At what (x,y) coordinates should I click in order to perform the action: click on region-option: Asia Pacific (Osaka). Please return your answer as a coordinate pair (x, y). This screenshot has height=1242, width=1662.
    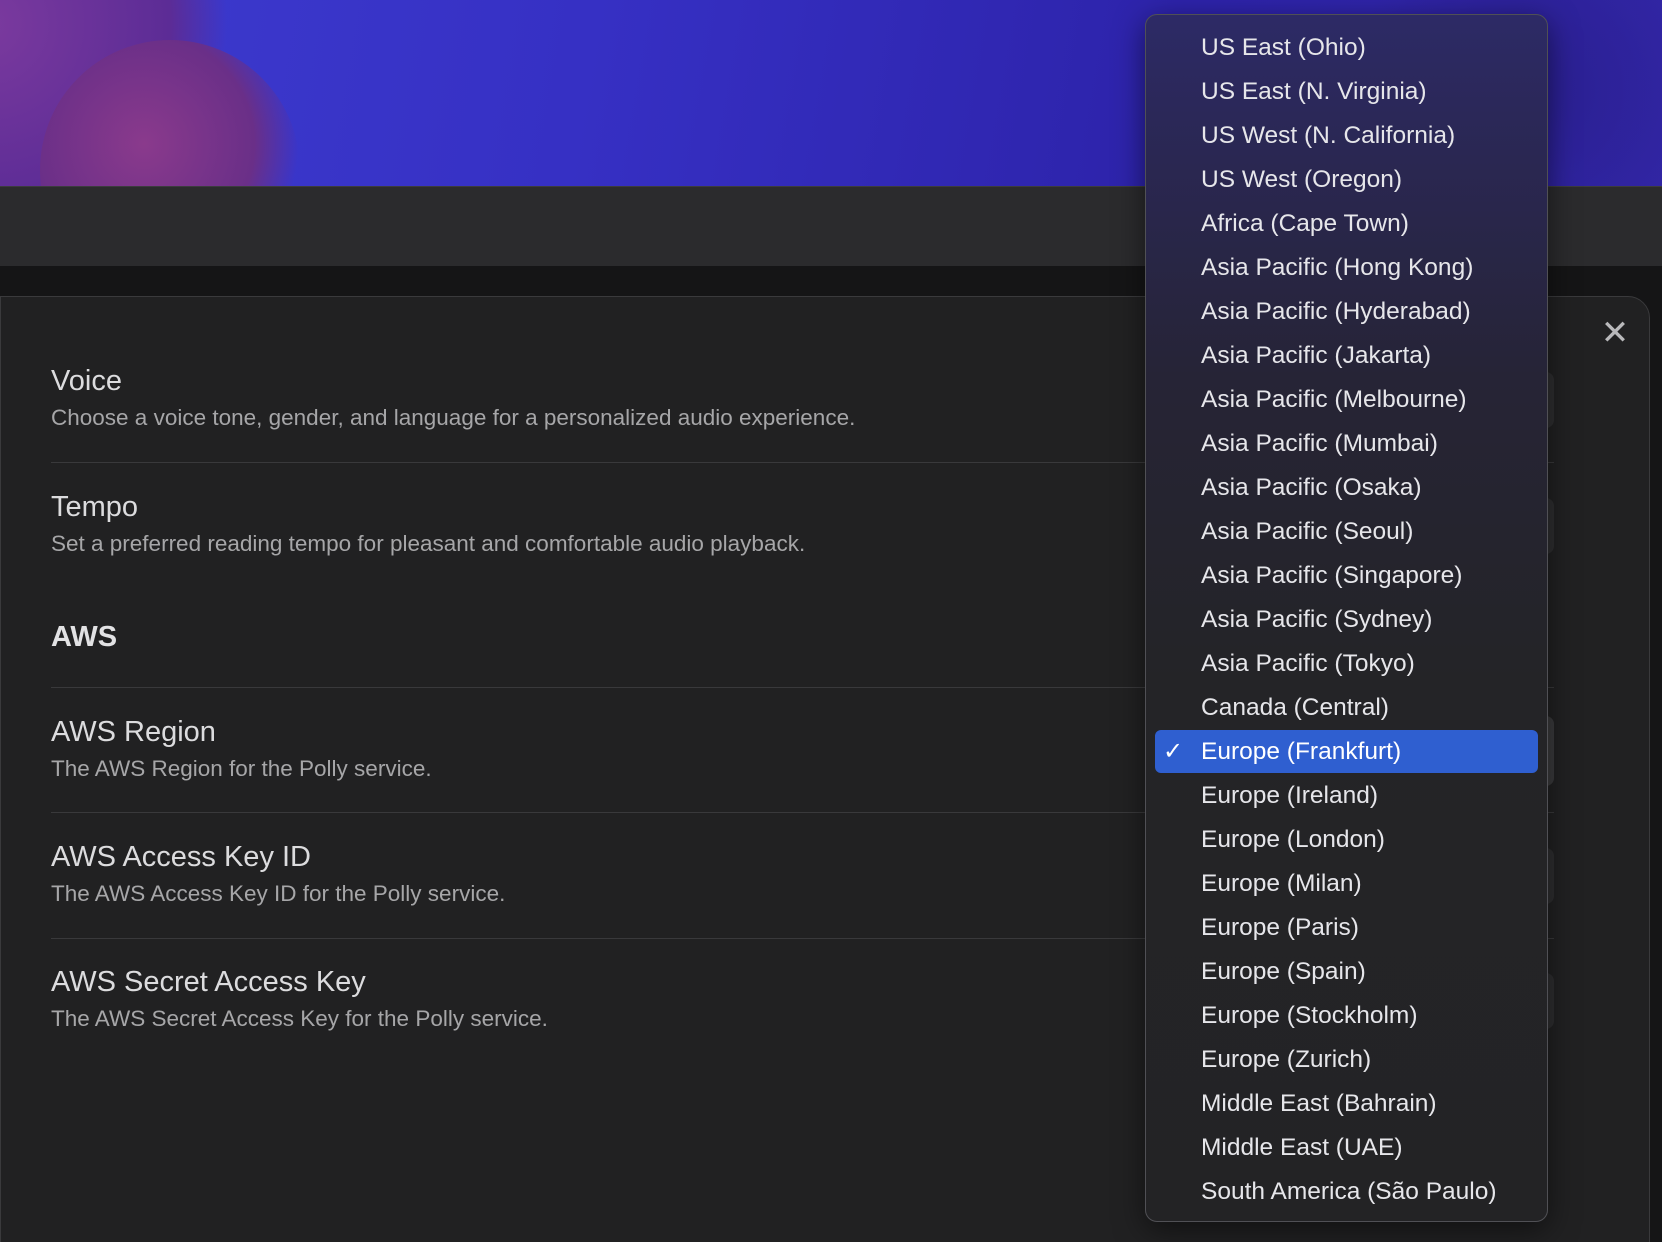
    Looking at the image, I should click on (1346, 487).